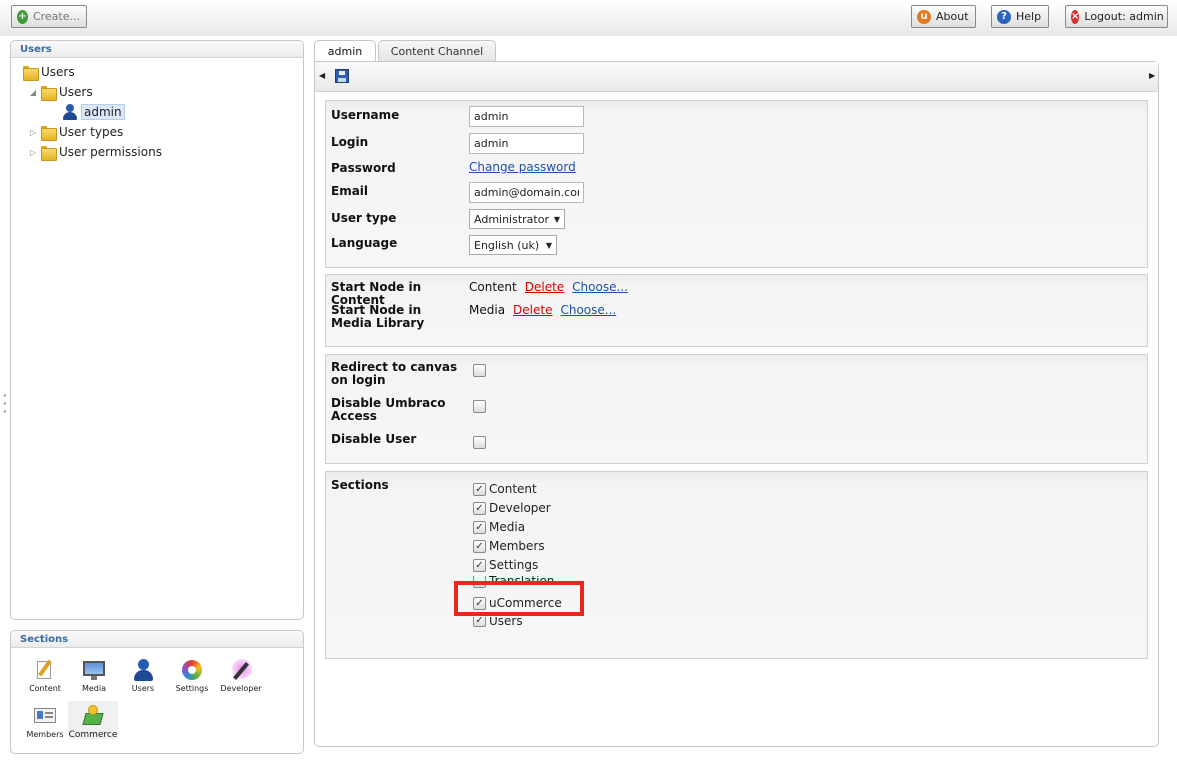  I want to click on disable-user-checkbox, so click(479, 442).